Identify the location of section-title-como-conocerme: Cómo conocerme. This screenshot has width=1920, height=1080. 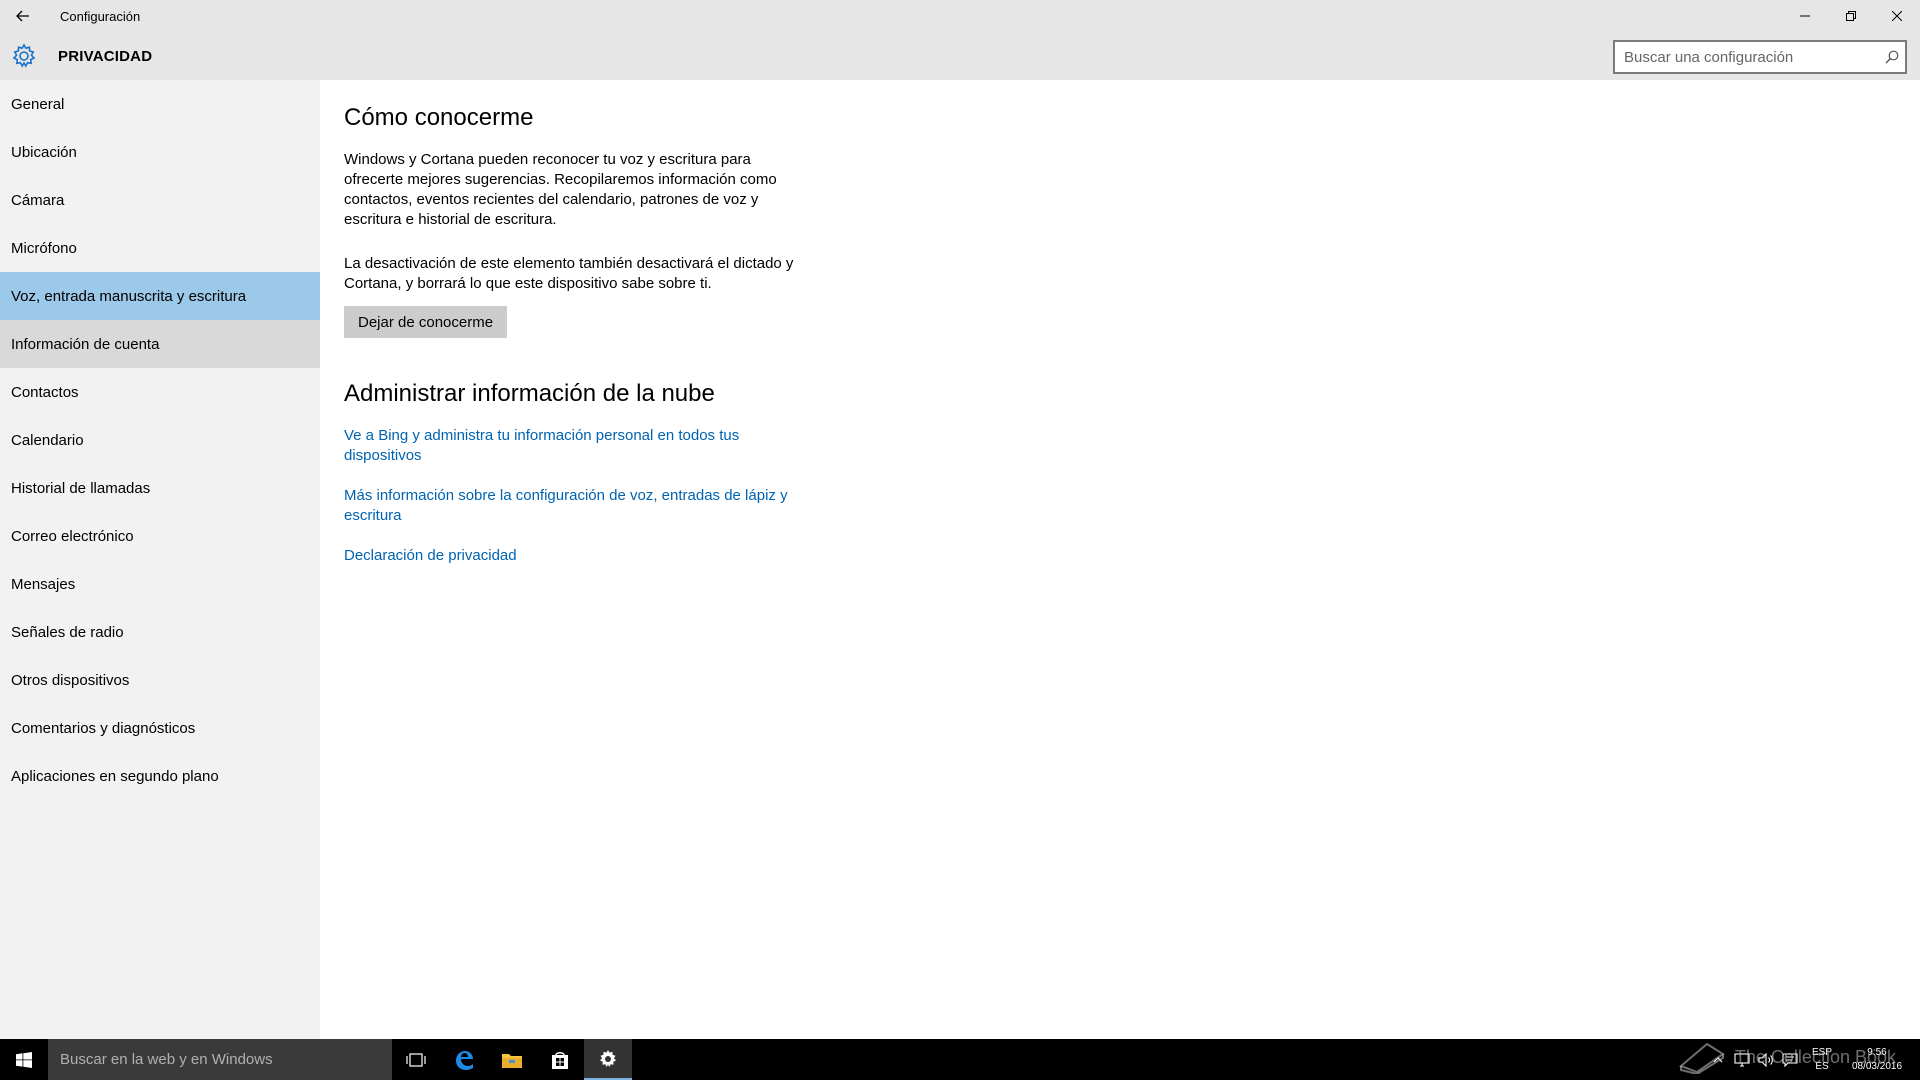
(439, 117).